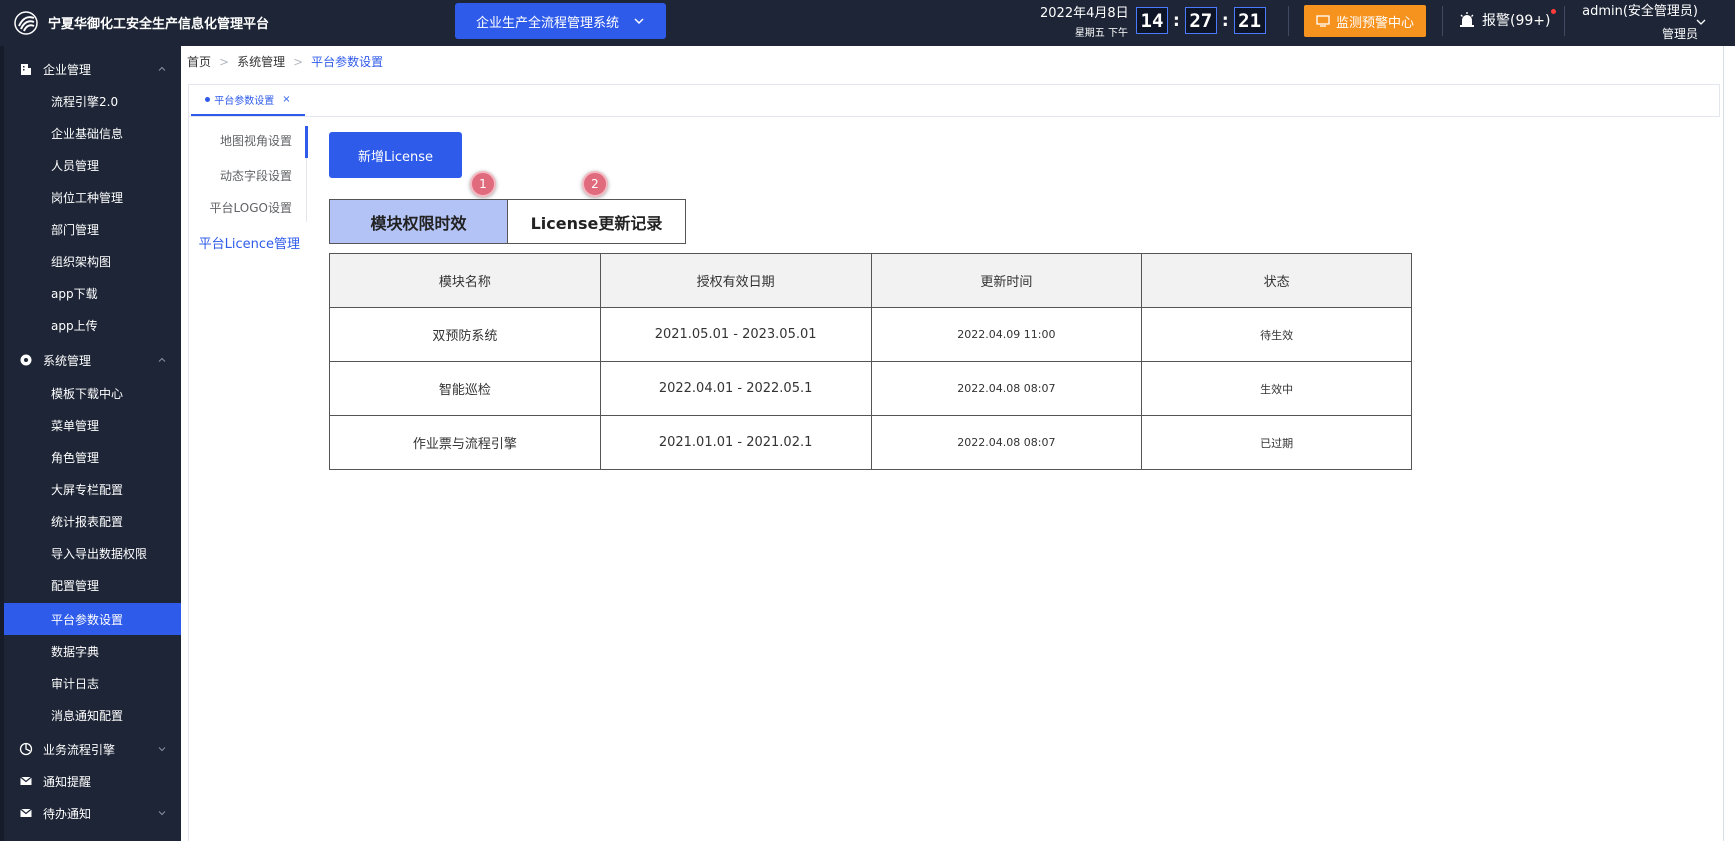 This screenshot has height=841, width=1735. I want to click on alarm-button: 报警(99+), so click(1507, 19).